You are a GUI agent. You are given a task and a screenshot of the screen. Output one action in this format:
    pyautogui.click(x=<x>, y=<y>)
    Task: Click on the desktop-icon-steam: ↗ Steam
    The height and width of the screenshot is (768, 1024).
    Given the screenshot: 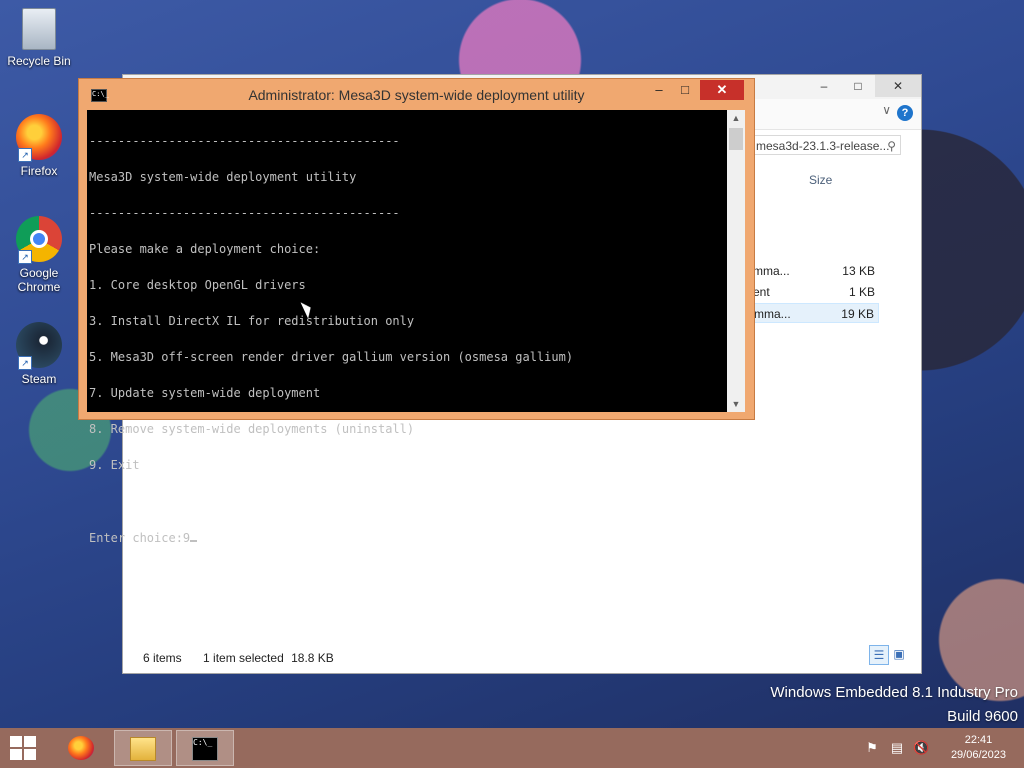 What is the action you would take?
    pyautogui.click(x=39, y=354)
    